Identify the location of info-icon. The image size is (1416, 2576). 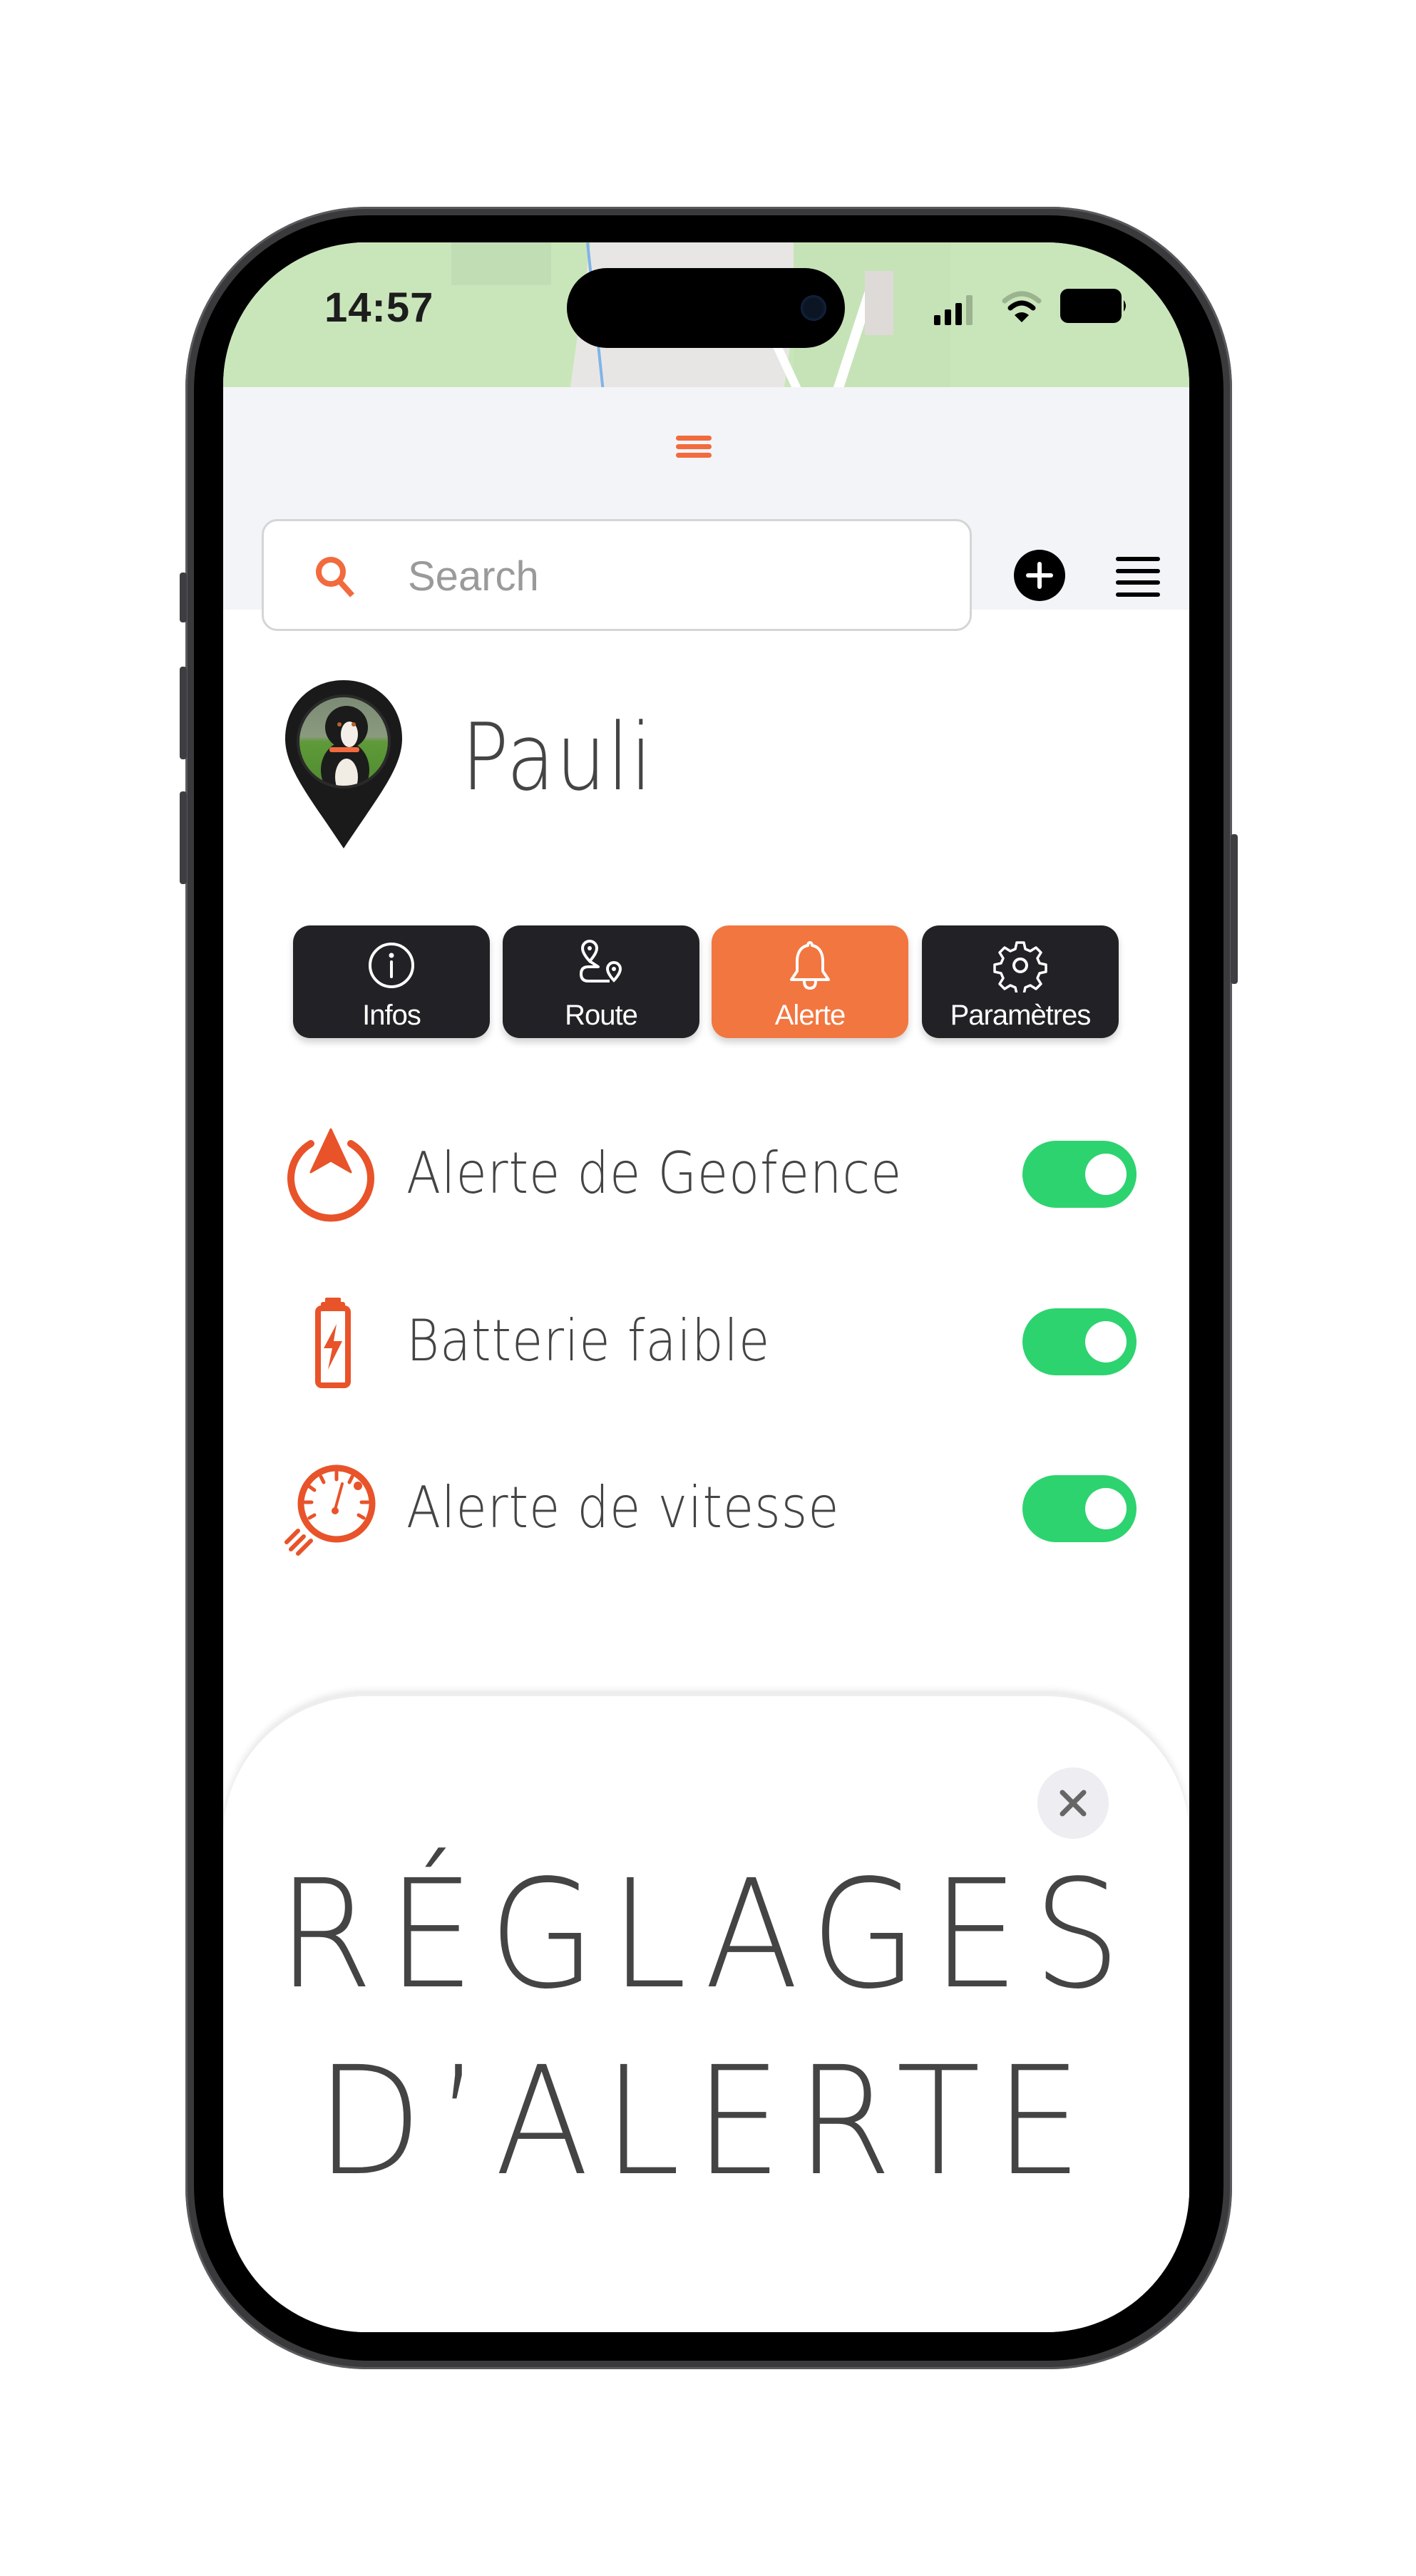
(391, 965).